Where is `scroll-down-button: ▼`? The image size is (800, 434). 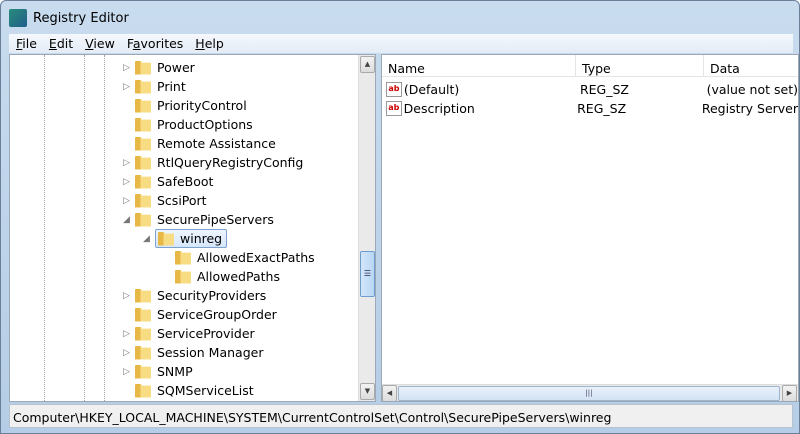 scroll-down-button: ▼ is located at coordinates (367, 391).